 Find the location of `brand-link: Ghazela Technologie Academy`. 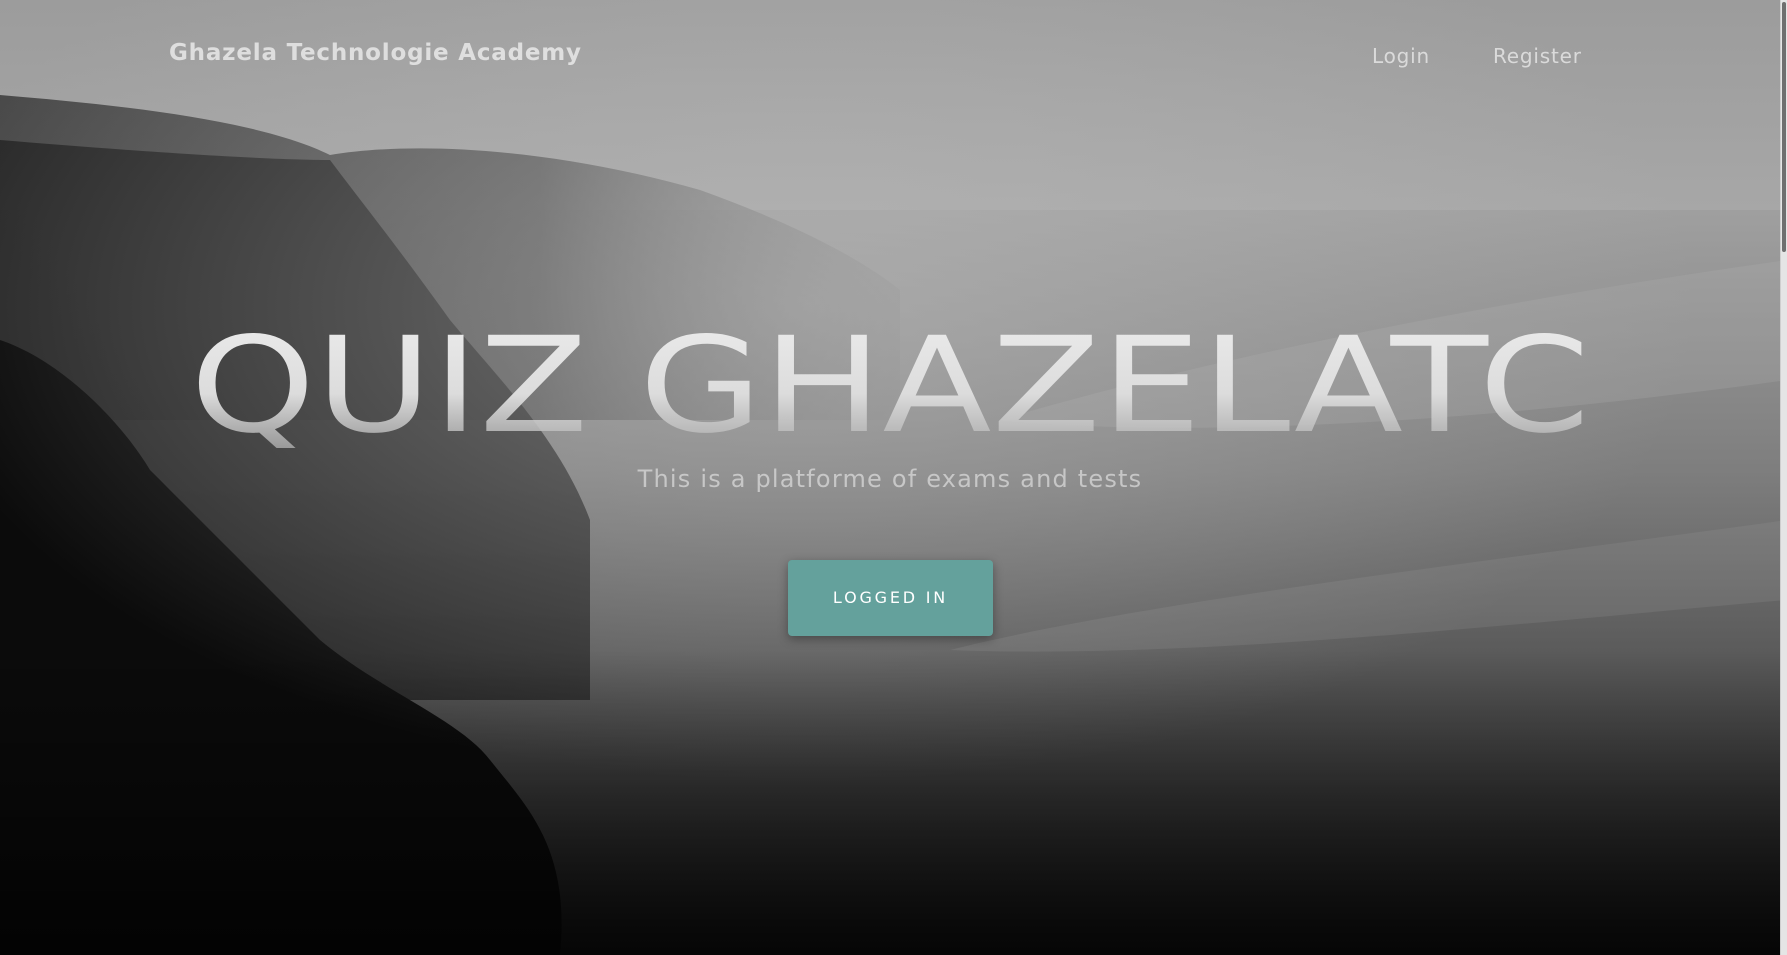

brand-link: Ghazela Technologie Academy is located at coordinates (375, 53).